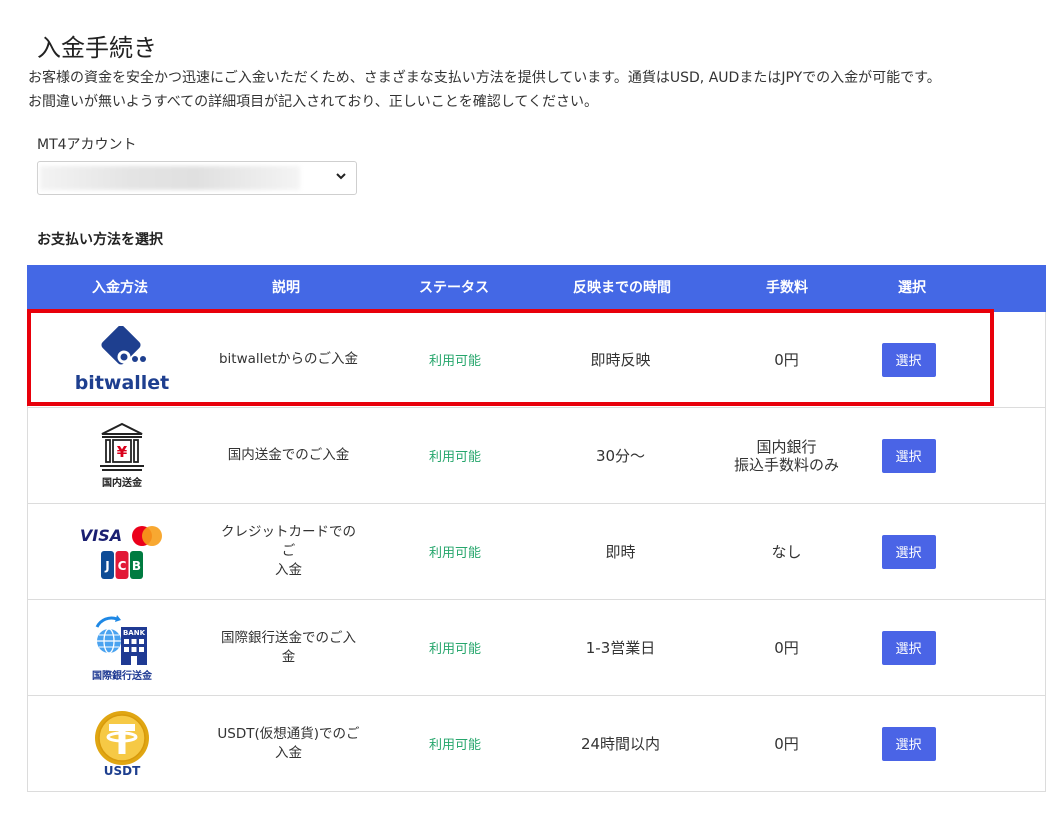 The image size is (1061, 815). I want to click on select-international-transfer-button: 選択, so click(908, 647).